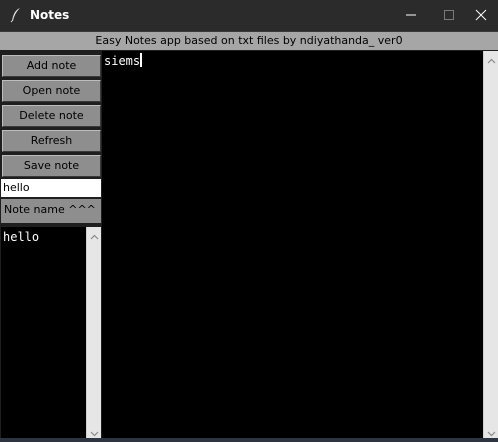 This screenshot has width=498, height=442. I want to click on delete-note-button: Delete note, so click(51, 116).